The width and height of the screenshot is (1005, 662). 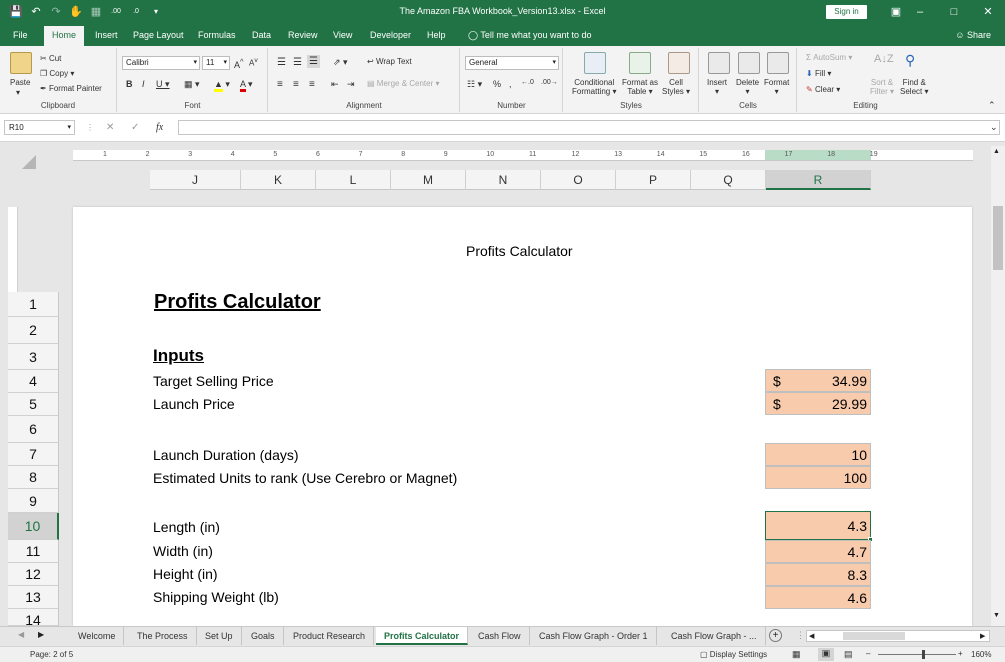 What do you see at coordinates (973, 35) in the screenshot?
I see `share-button: ☺ Share` at bounding box center [973, 35].